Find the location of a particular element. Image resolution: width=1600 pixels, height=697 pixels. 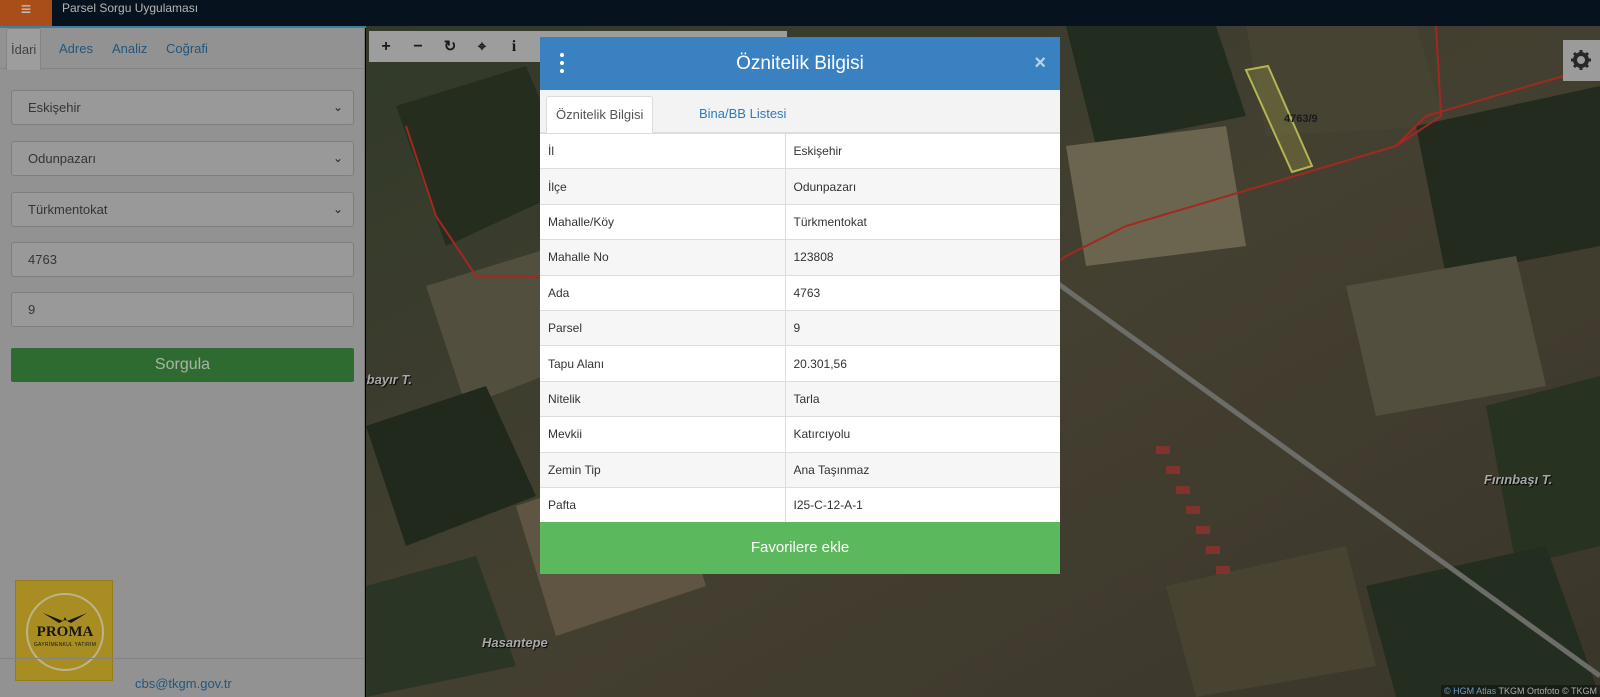

attribute-key: Parsel is located at coordinates (663, 327).